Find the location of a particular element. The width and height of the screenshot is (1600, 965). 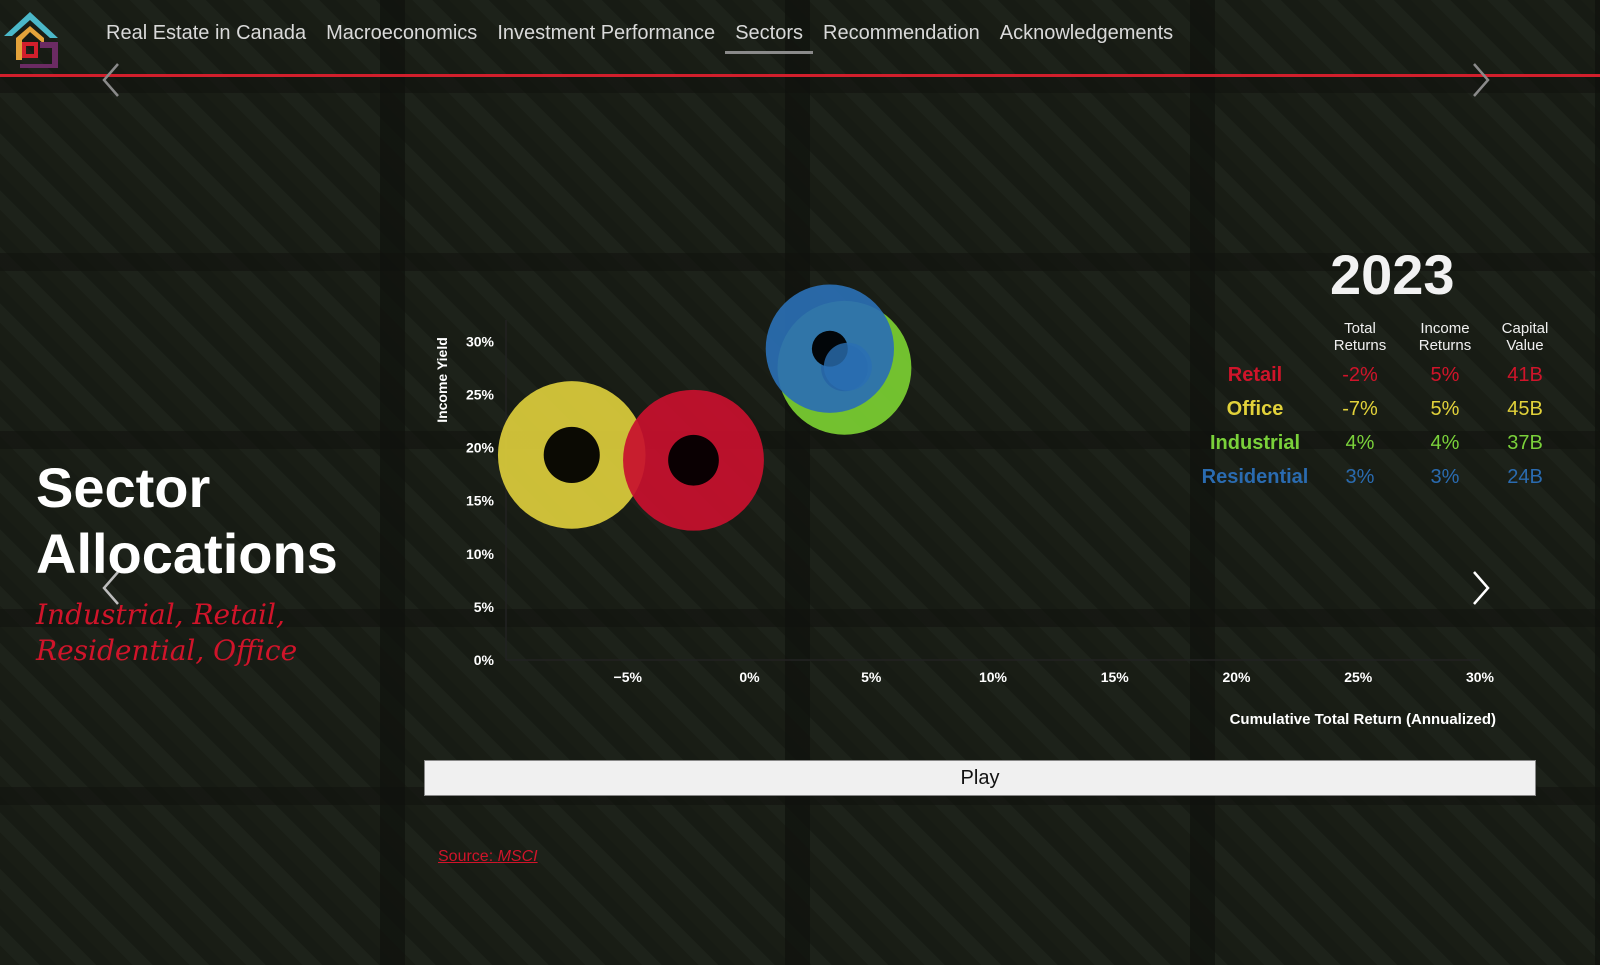

source-name: MSCI is located at coordinates (517, 856).